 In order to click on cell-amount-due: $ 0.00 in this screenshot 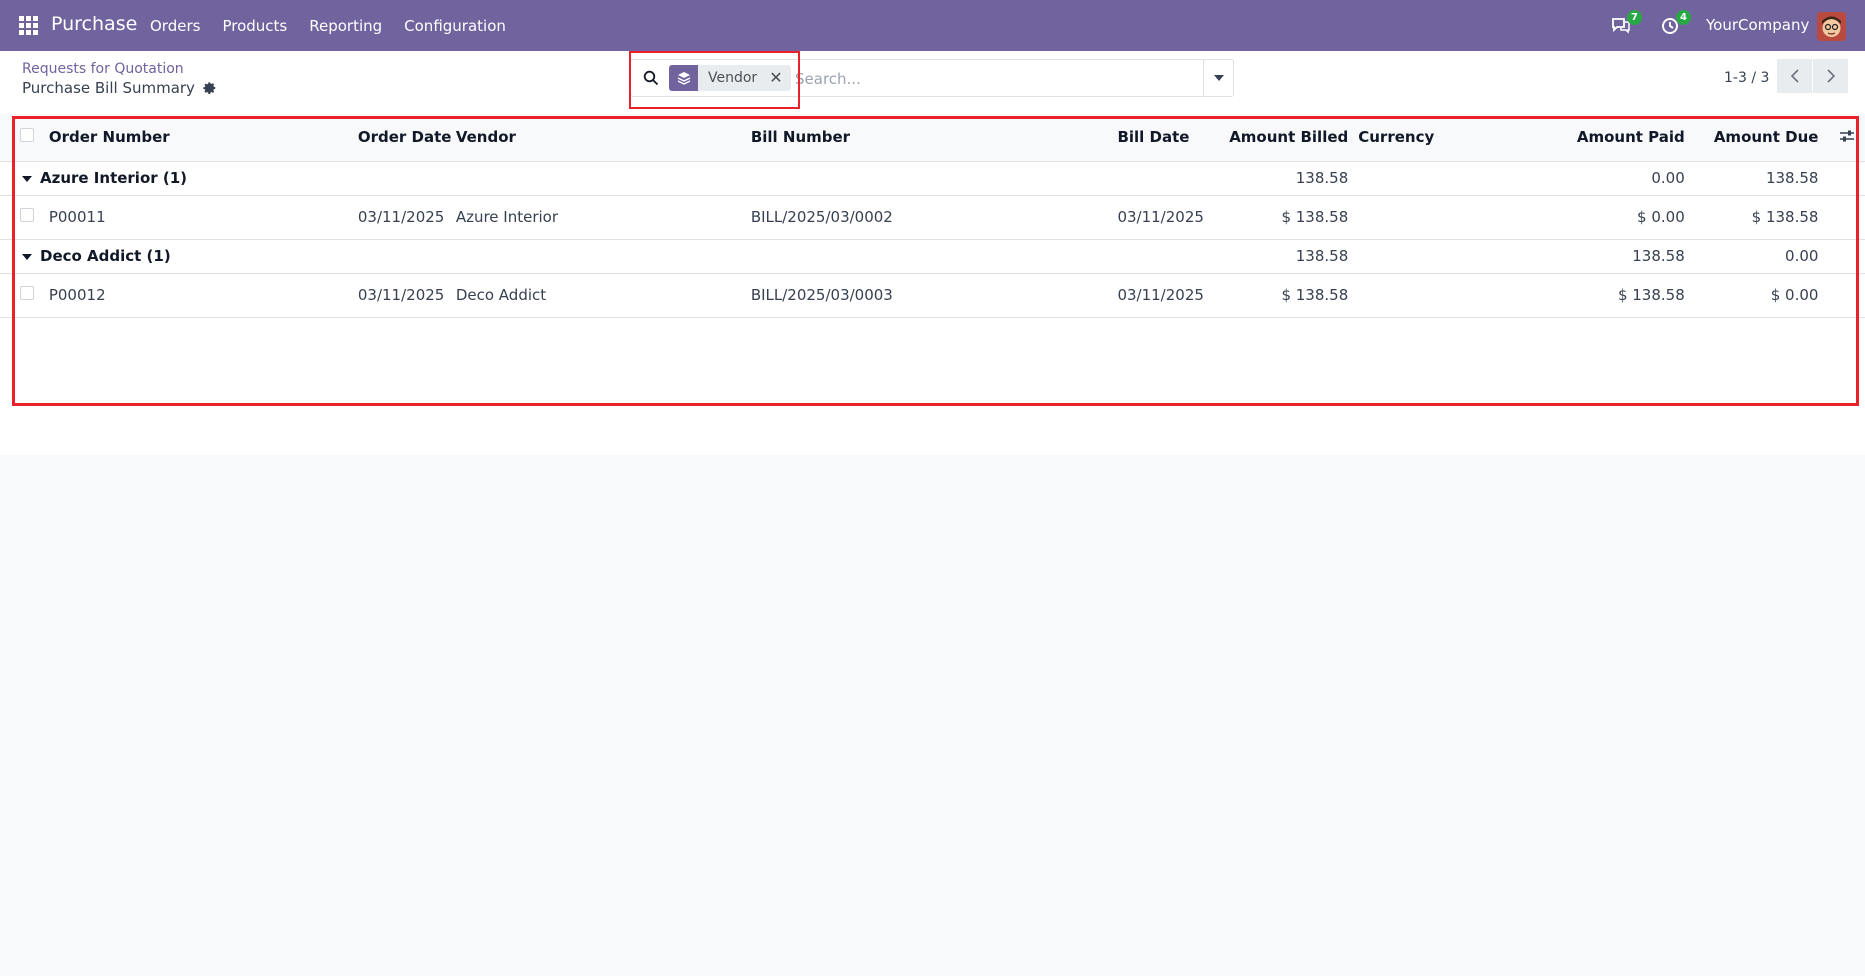, I will do `click(1794, 295)`.